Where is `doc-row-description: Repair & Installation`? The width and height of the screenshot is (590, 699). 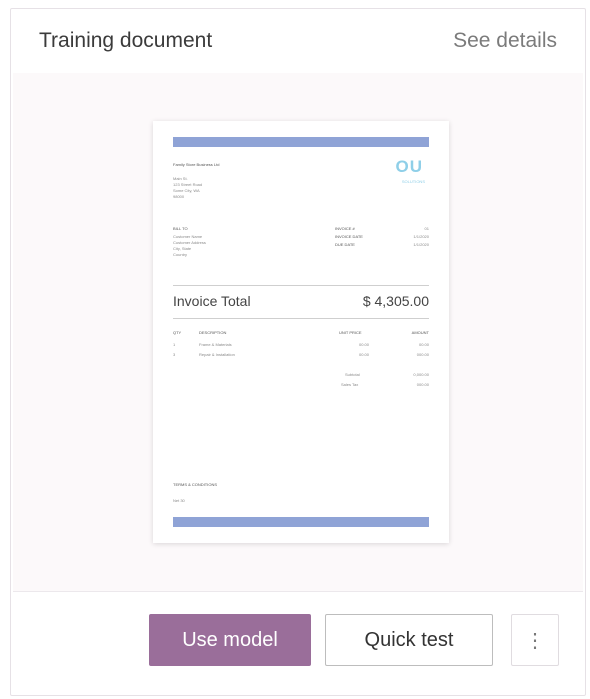 doc-row-description: Repair & Installation is located at coordinates (217, 354).